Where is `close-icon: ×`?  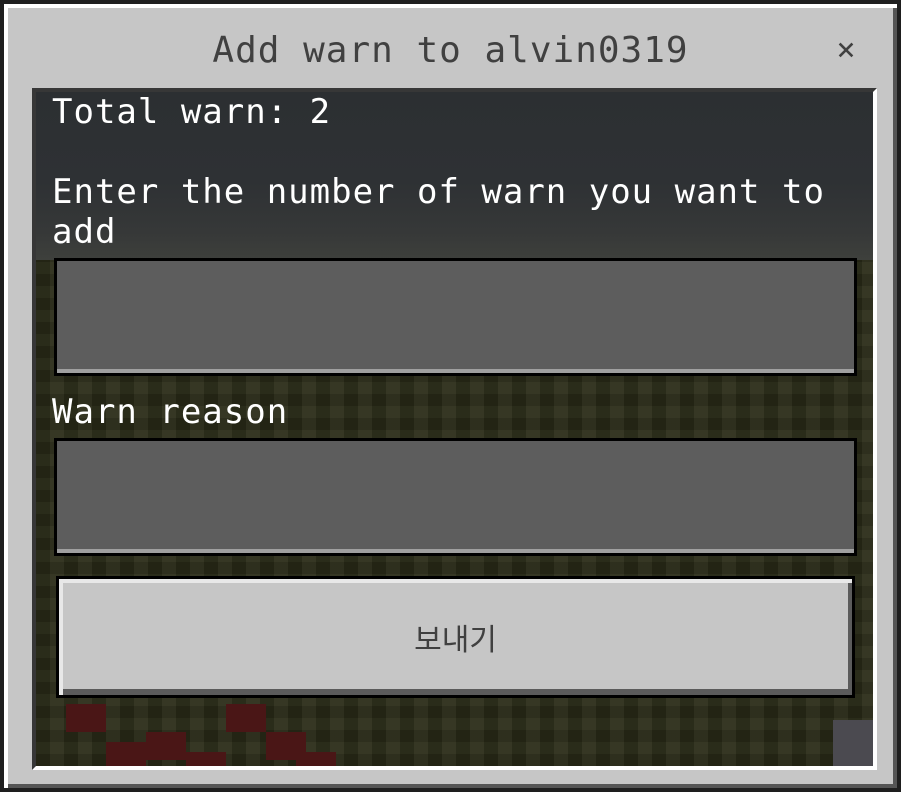 close-icon: × is located at coordinates (846, 49).